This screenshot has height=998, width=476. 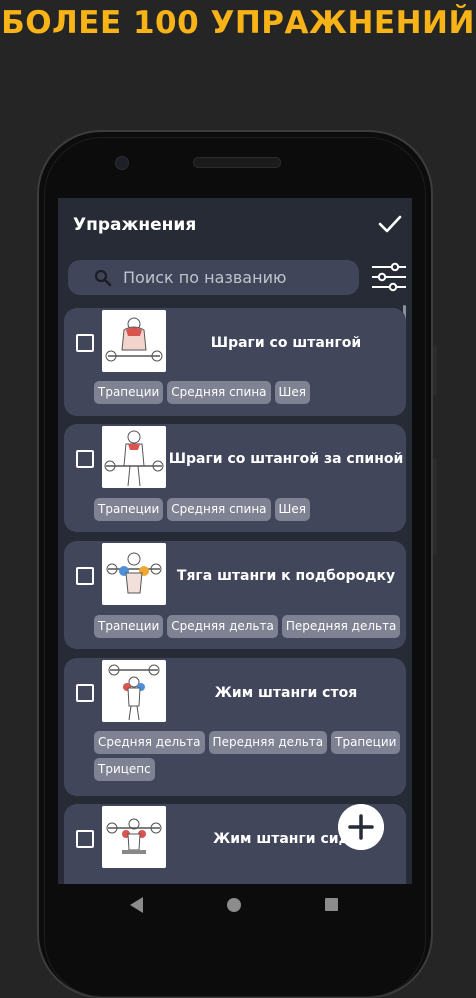 What do you see at coordinates (124, 769) in the screenshot?
I see `muscle-tag: Трицепс` at bounding box center [124, 769].